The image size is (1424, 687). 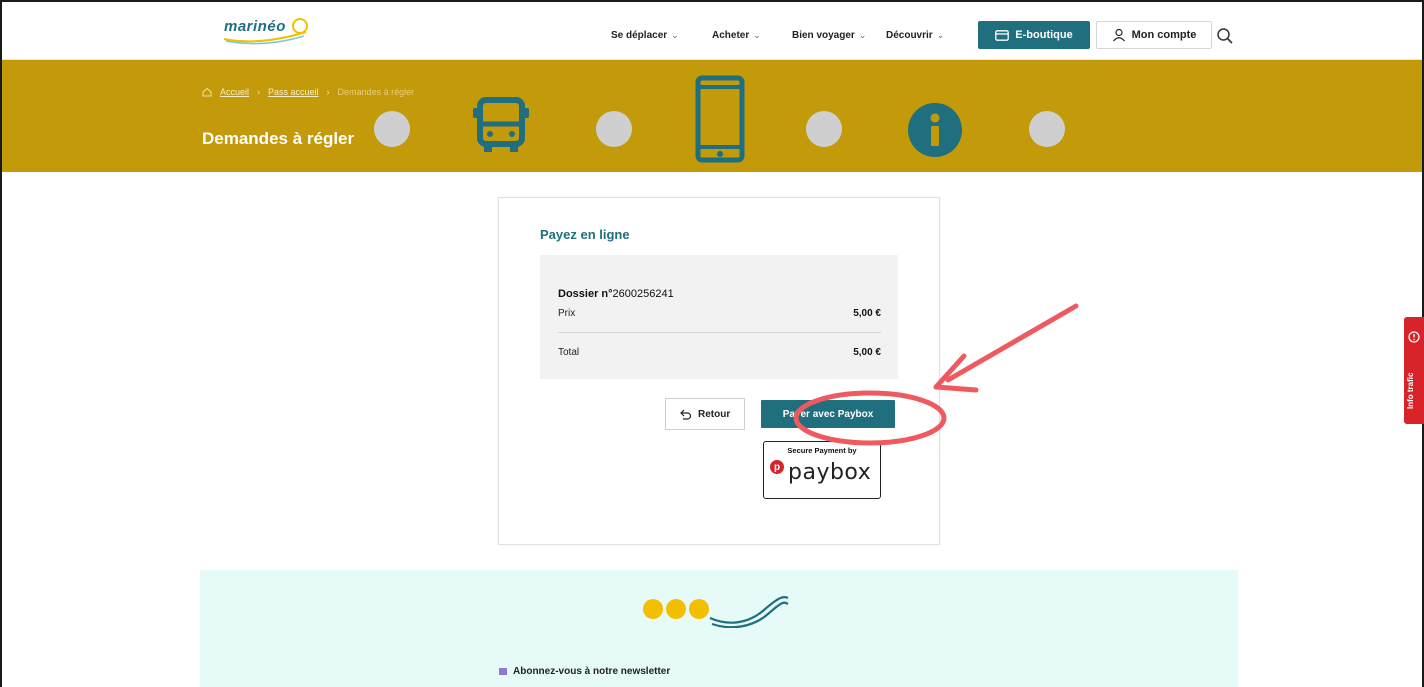 I want to click on divider, so click(x=719, y=332).